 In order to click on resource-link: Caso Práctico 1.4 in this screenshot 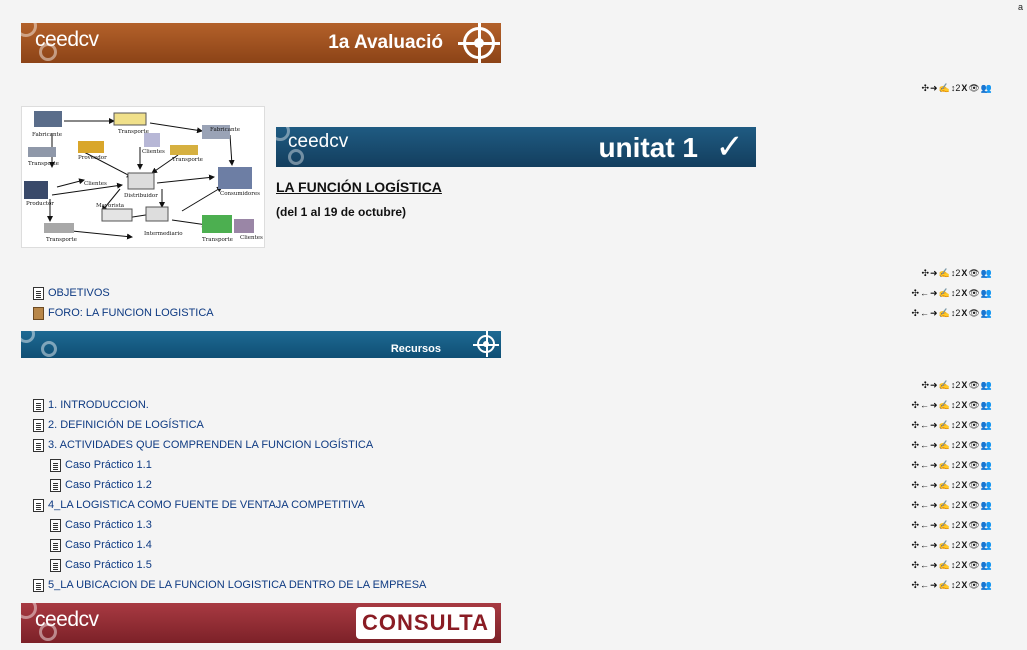, I will do `click(108, 545)`.